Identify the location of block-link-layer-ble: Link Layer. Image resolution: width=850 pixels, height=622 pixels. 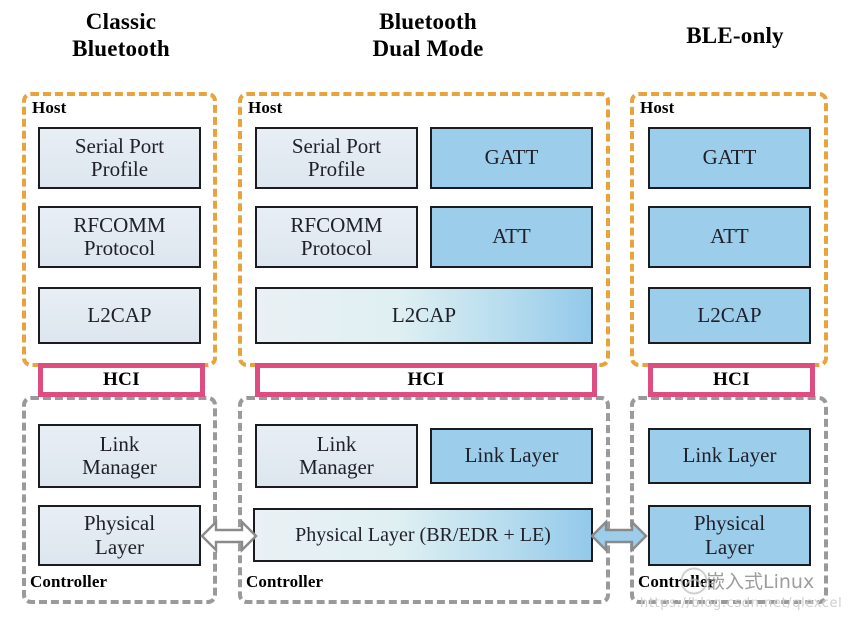
(729, 456).